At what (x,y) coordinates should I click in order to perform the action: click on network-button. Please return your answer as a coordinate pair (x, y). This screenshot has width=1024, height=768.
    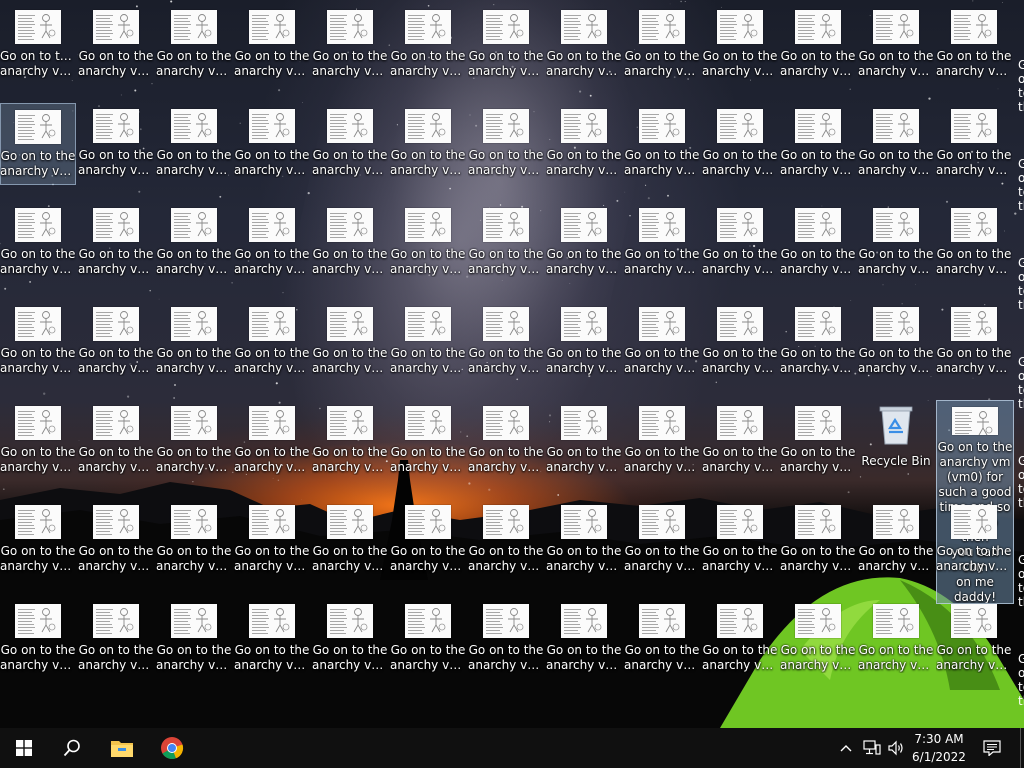
    Looking at the image, I should click on (872, 748).